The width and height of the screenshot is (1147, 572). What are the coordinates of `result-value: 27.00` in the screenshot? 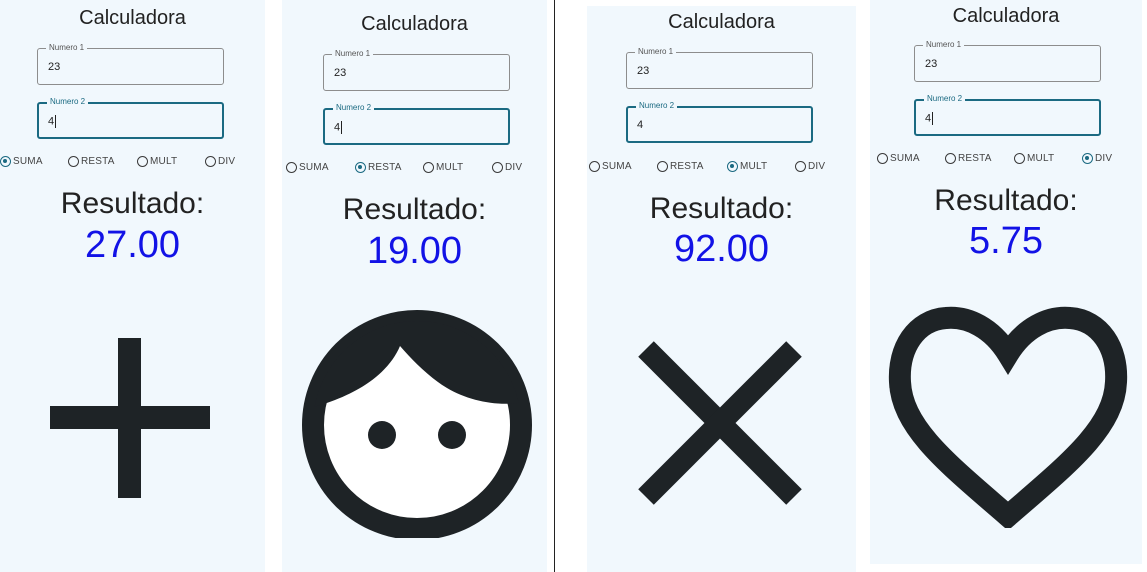 It's located at (132, 245).